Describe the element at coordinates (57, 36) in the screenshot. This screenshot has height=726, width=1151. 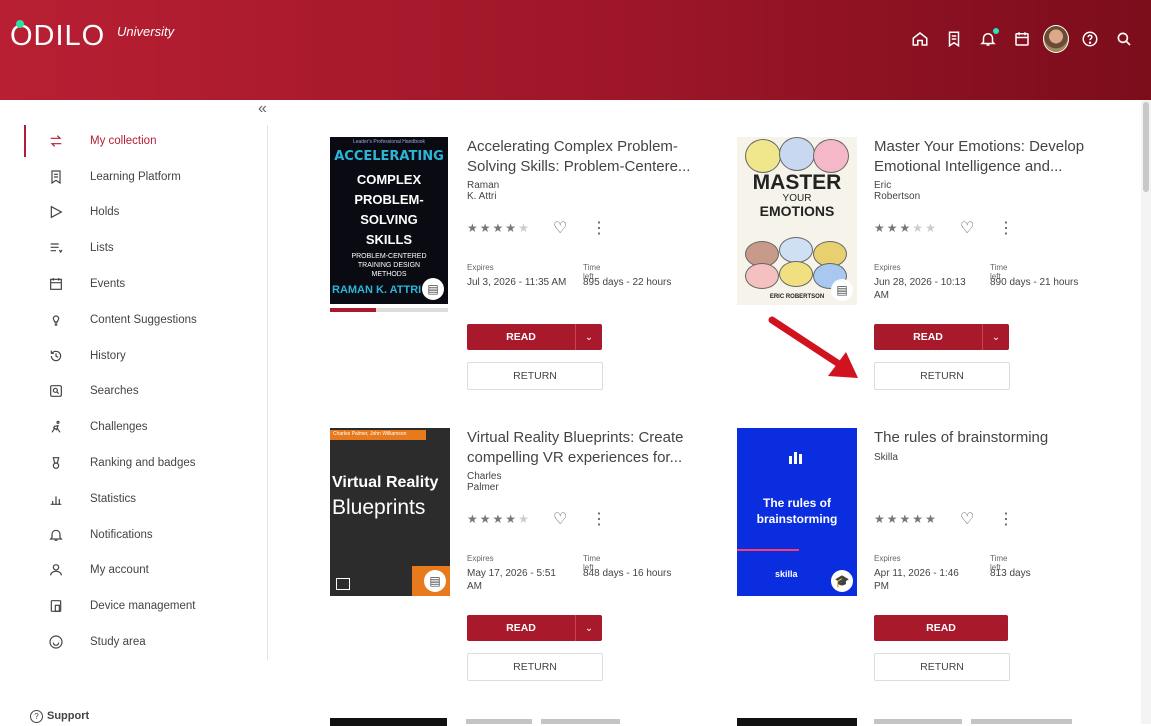
I see `odilo-logo: ODILO` at that location.